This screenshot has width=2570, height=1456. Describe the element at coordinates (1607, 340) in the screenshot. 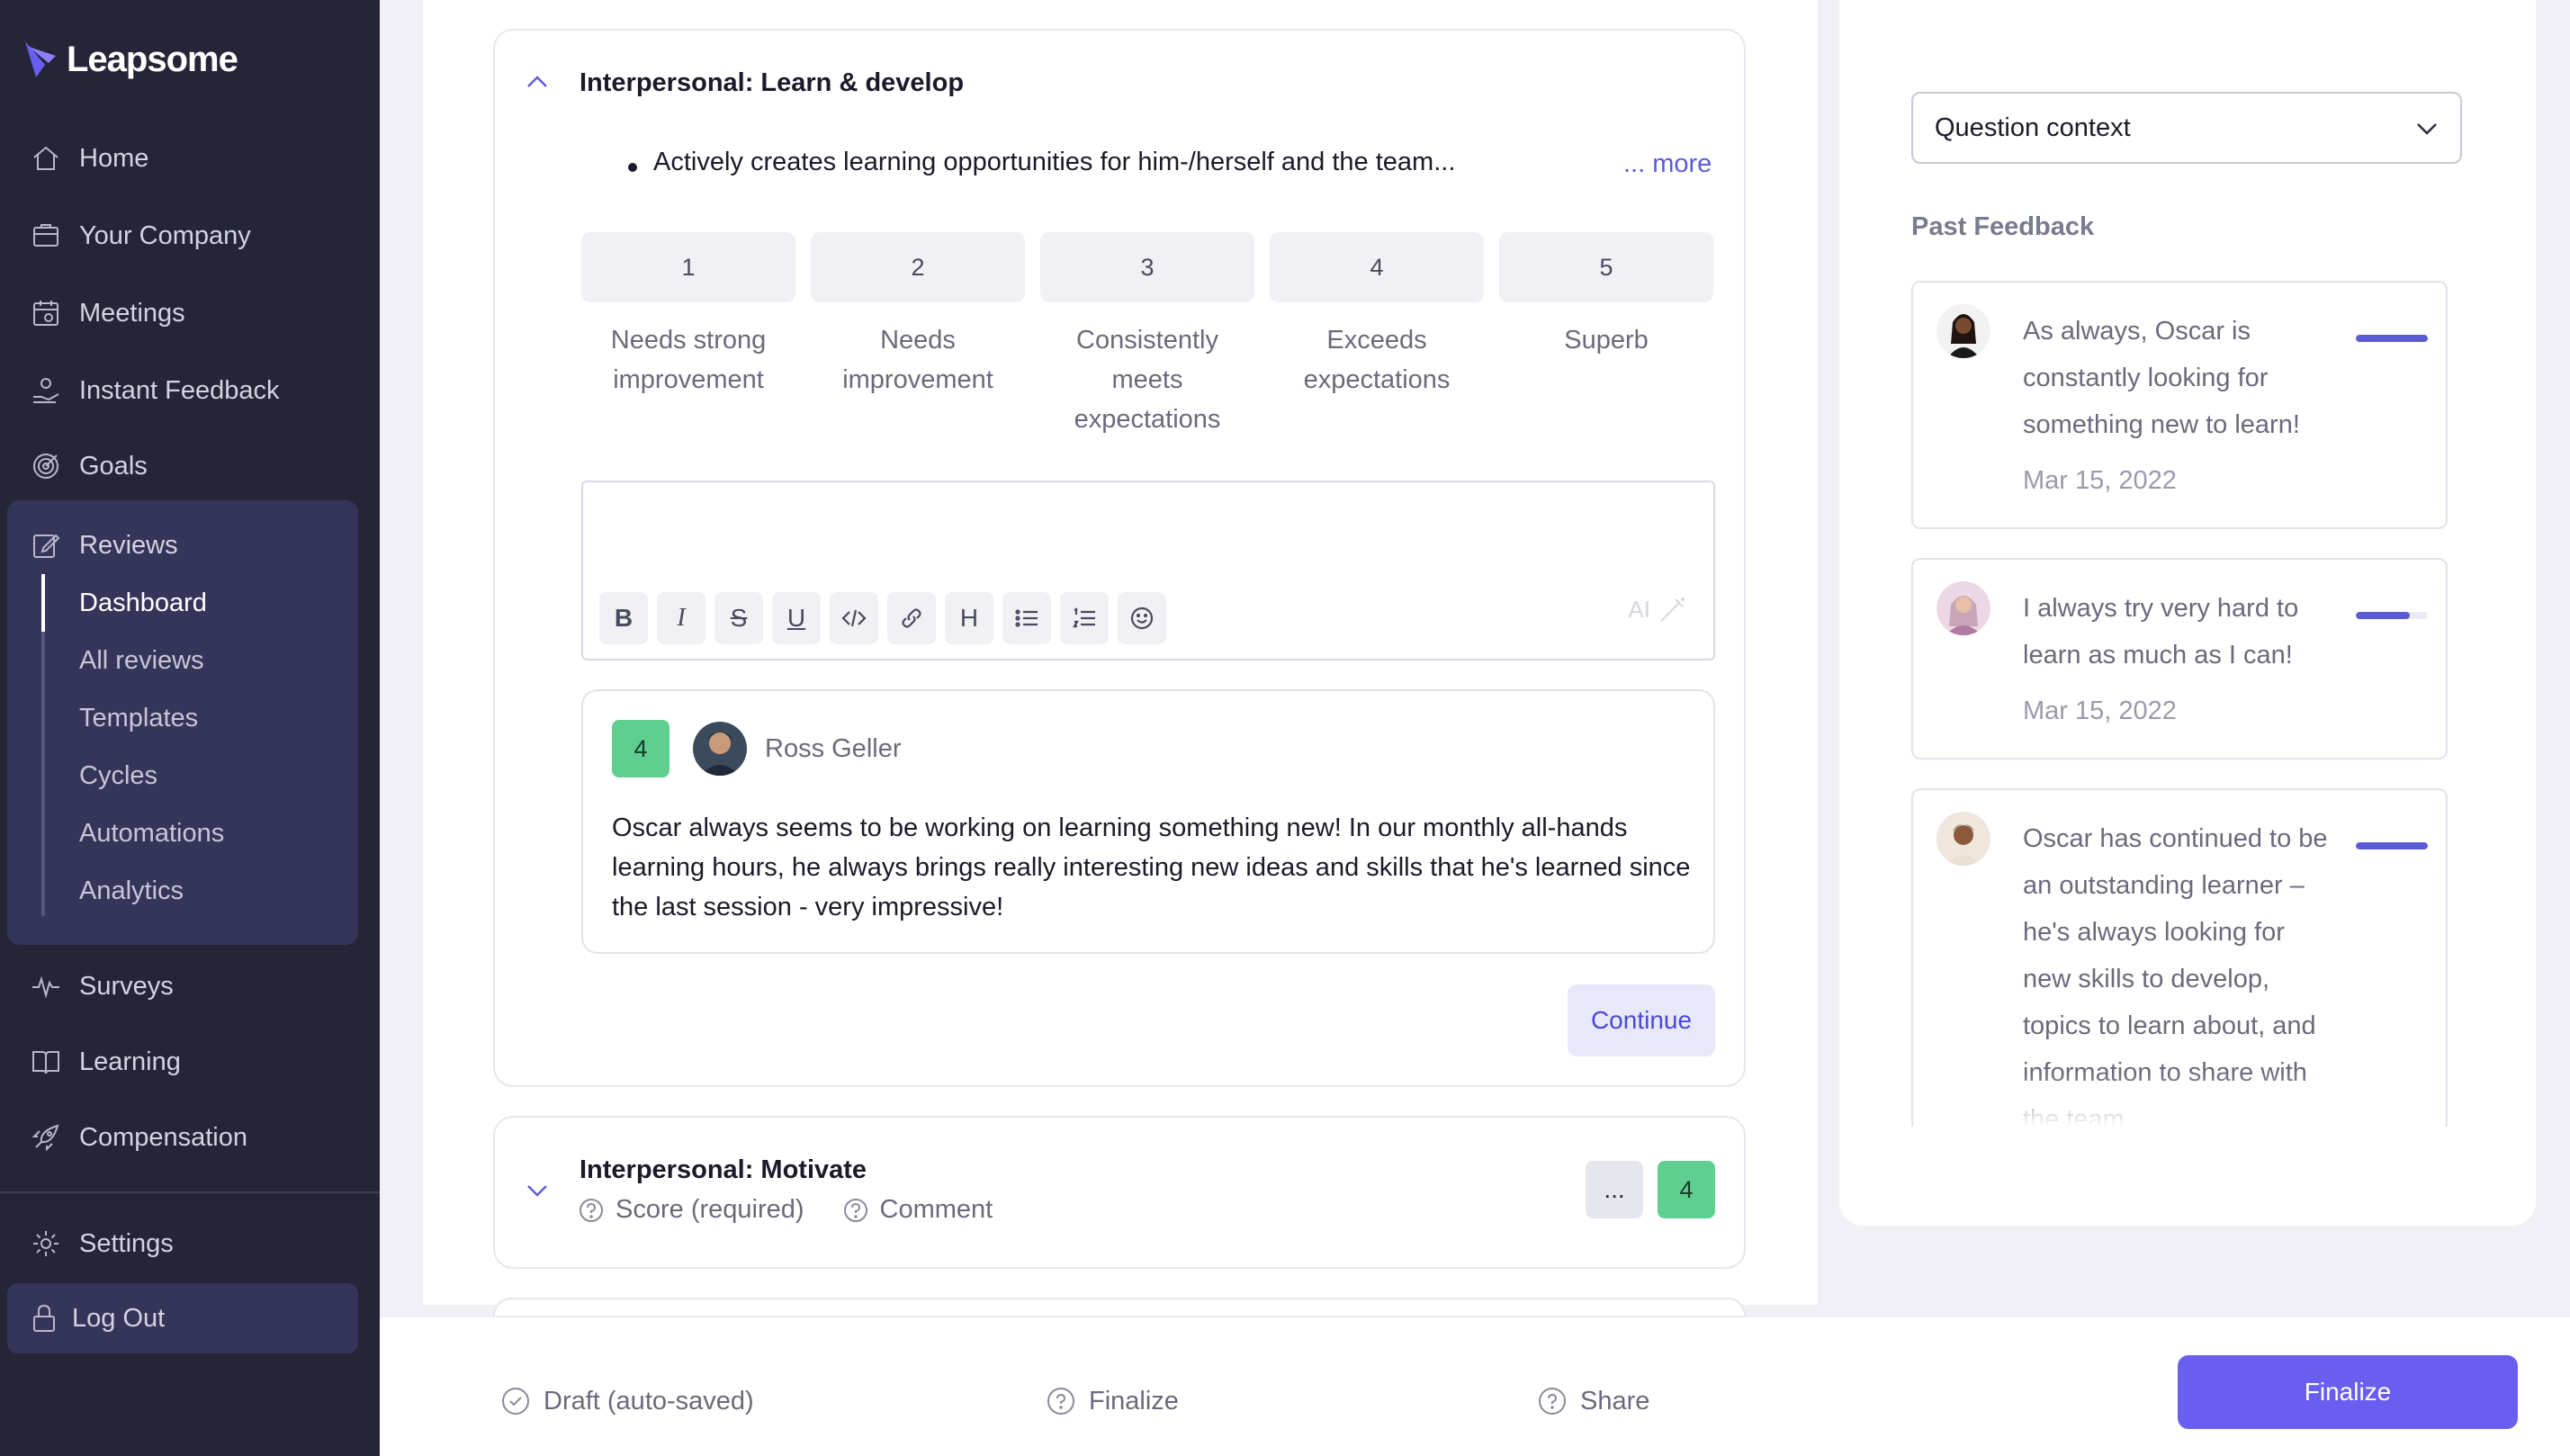

I see `score-label-5: Superb` at that location.